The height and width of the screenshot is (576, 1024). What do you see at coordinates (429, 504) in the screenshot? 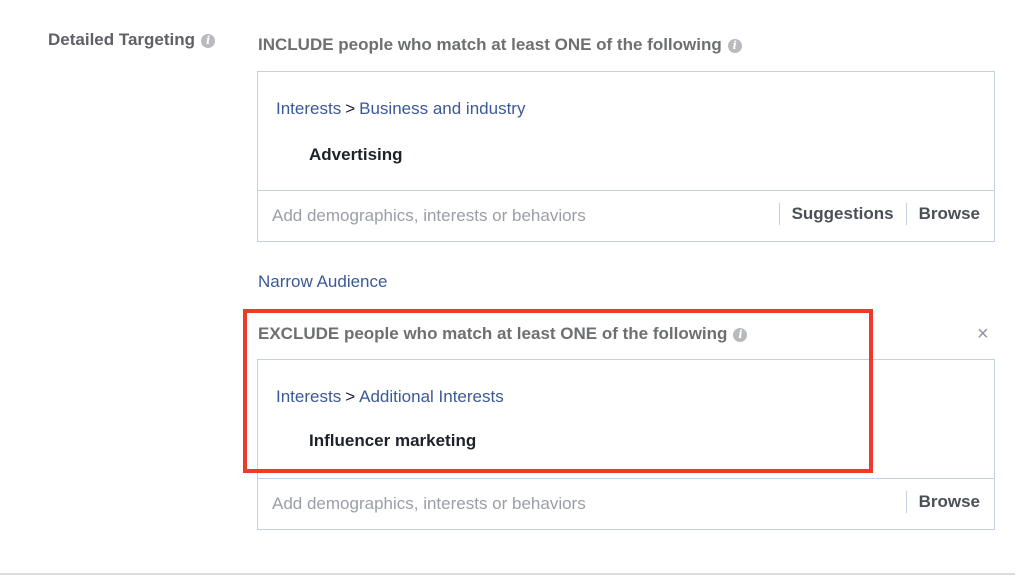
I see `exclude-search-input: Add demographics, interests or behaviors` at bounding box center [429, 504].